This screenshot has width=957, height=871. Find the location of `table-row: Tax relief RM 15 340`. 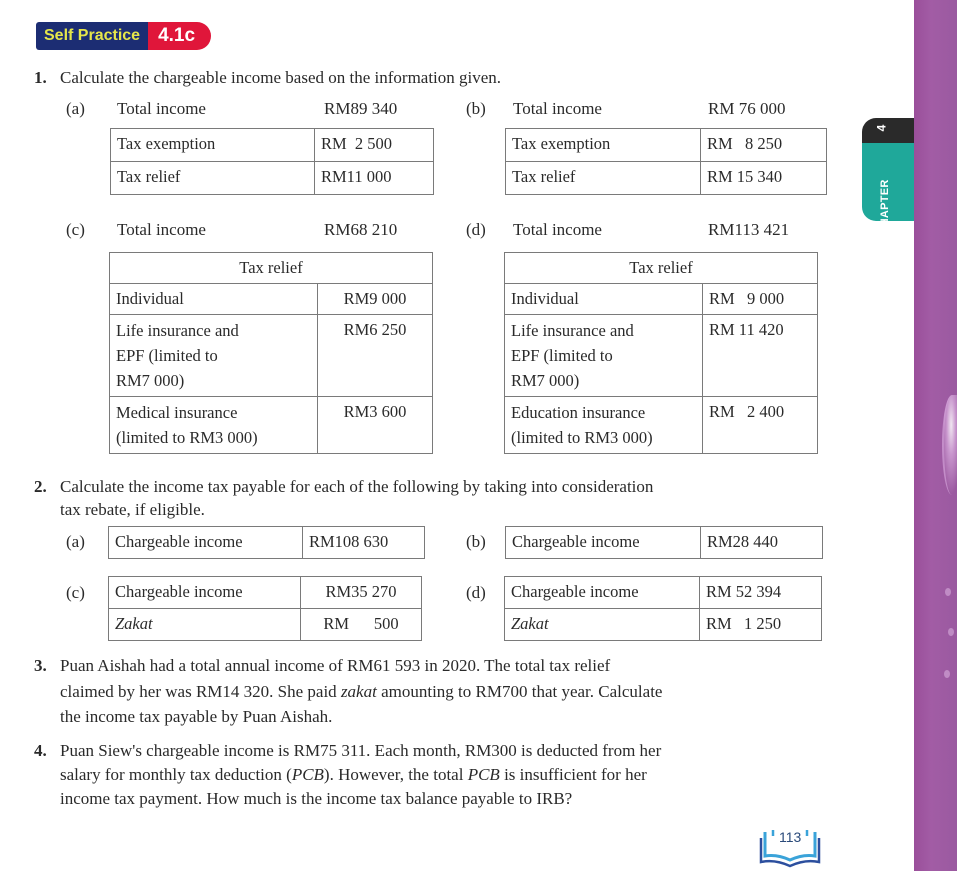

table-row: Tax relief RM 15 340 is located at coordinates (666, 178).